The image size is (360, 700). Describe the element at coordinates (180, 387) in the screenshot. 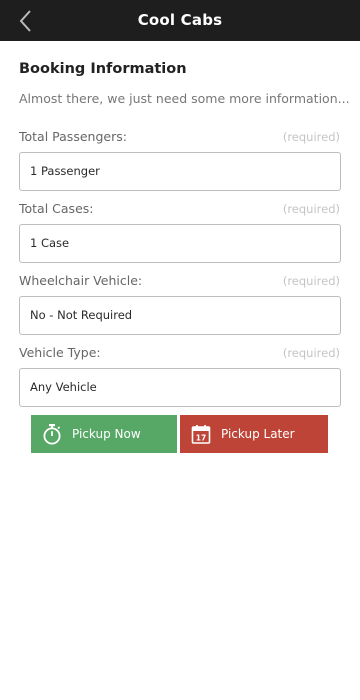

I see `vehicle-type-select: Any Vehicle` at that location.